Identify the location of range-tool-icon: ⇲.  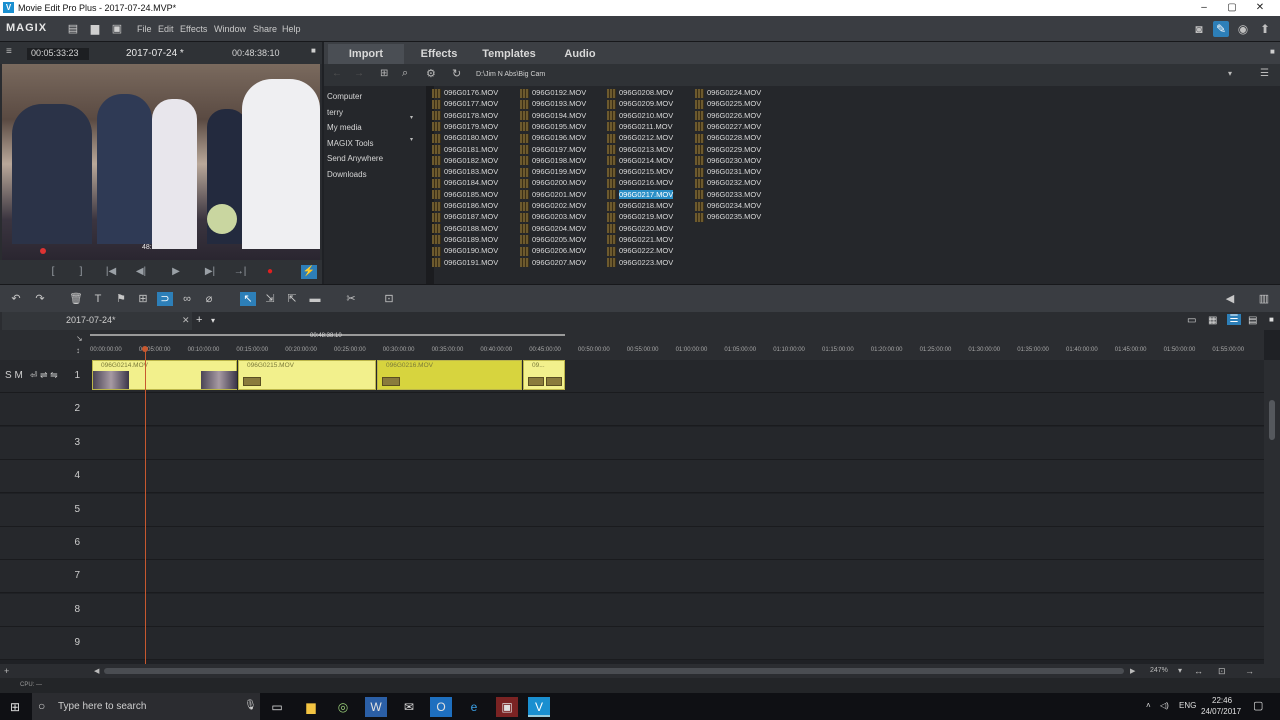
(270, 299).